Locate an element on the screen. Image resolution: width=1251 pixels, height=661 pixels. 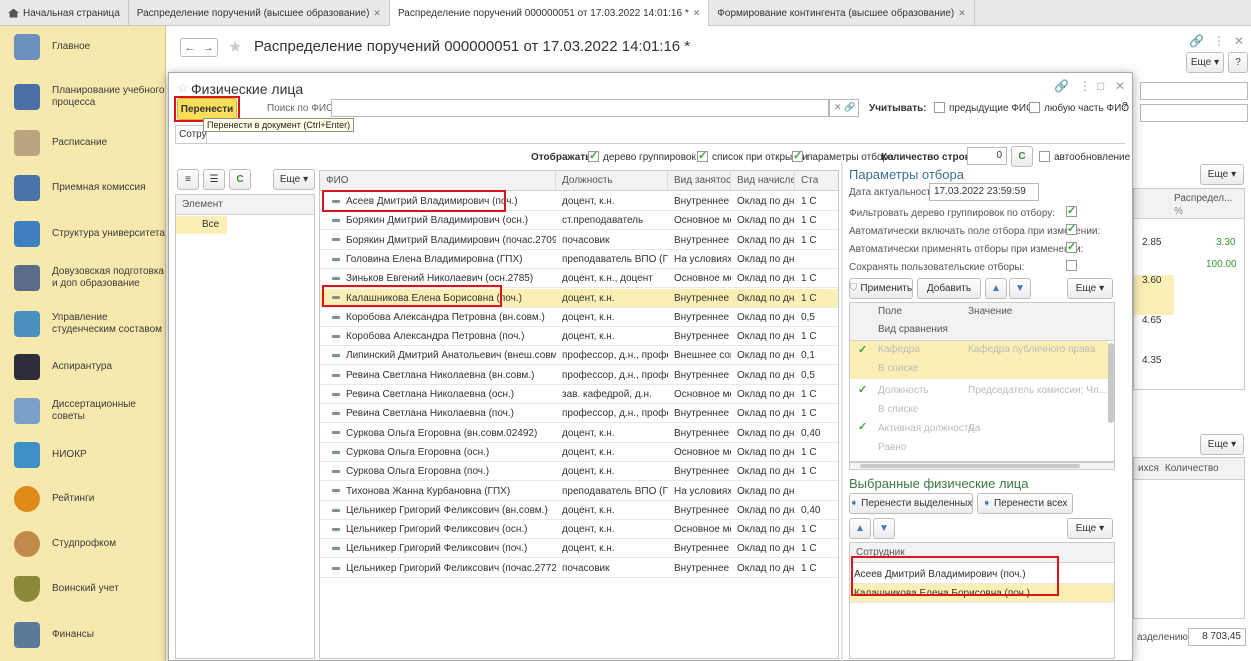
doc-more-button: Еще ▾ is located at coordinates (1205, 62).